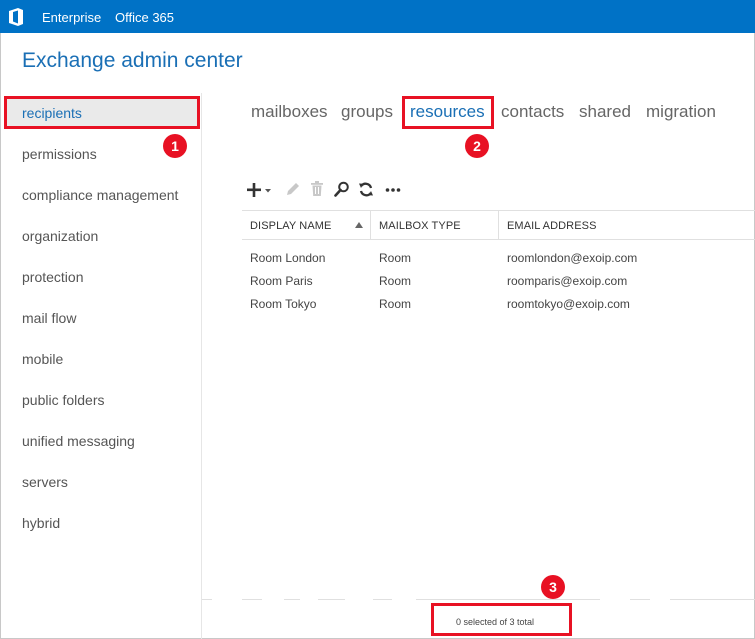 The image size is (755, 639). What do you see at coordinates (49, 318) in the screenshot?
I see `sidebar-item-mail-flow: mail flow` at bounding box center [49, 318].